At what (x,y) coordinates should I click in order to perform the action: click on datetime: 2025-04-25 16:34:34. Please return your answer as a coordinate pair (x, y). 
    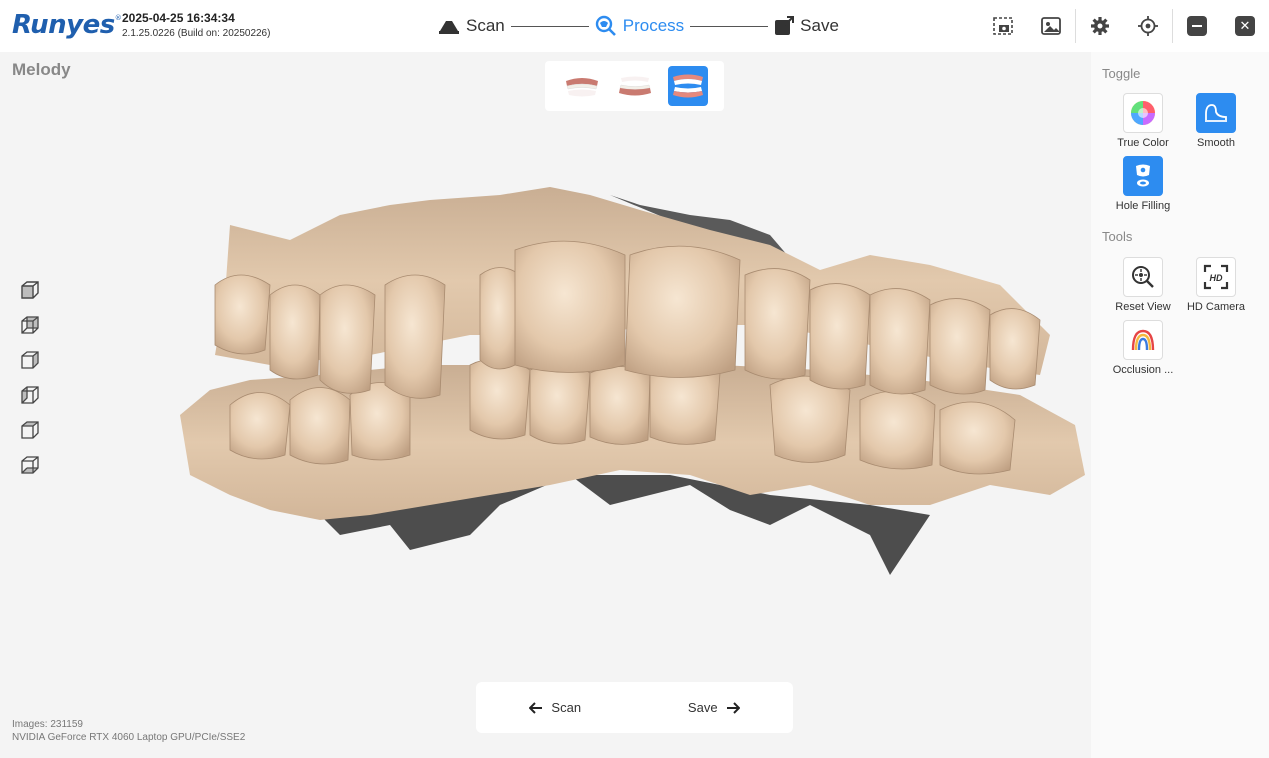
    Looking at the image, I should click on (178, 18).